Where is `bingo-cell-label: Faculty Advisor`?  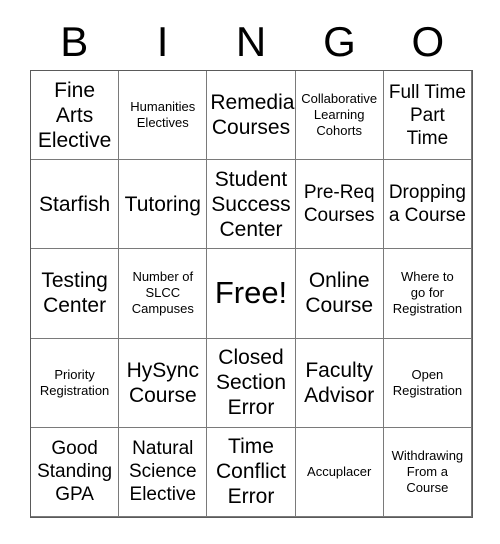 bingo-cell-label: Faculty Advisor is located at coordinates (339, 382).